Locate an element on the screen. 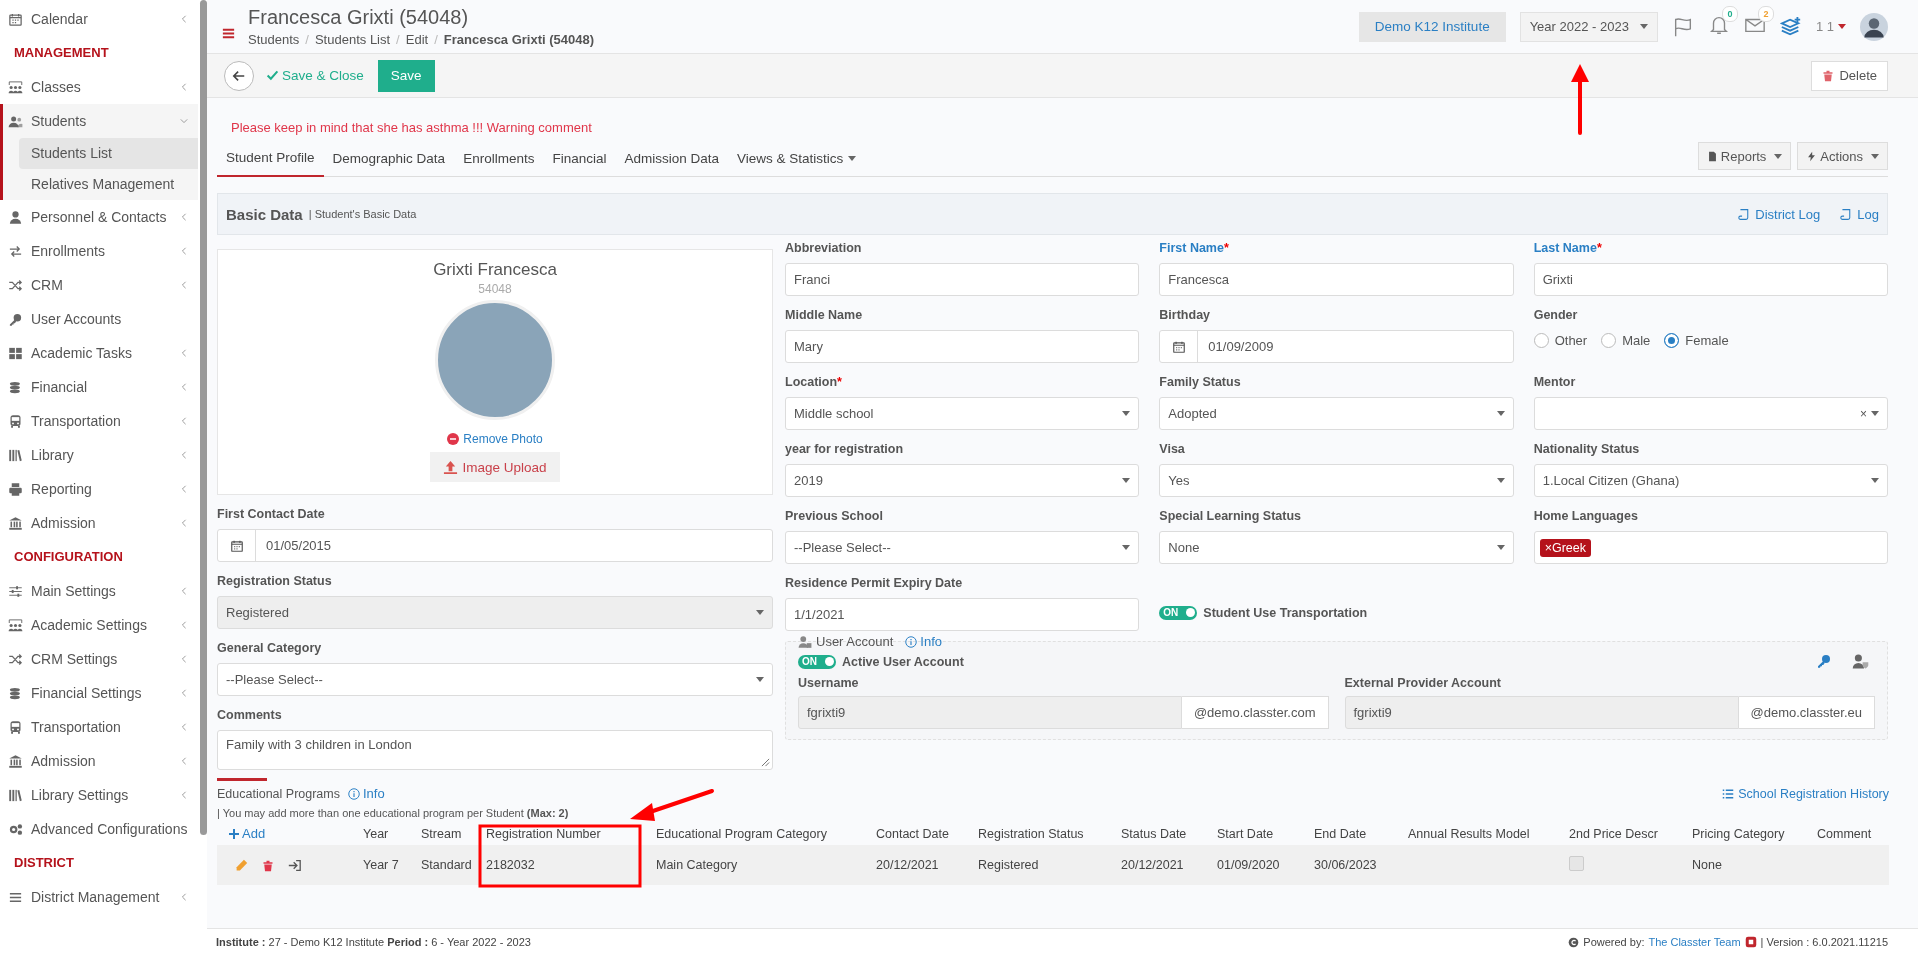 Image resolution: width=1918 pixels, height=955 pixels. text-field: 1/1/2021 is located at coordinates (962, 614).